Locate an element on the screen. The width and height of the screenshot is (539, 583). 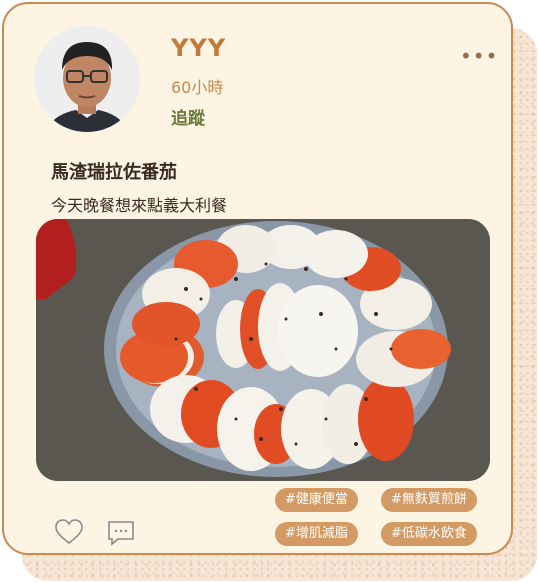
avatar is located at coordinates (87, 79).